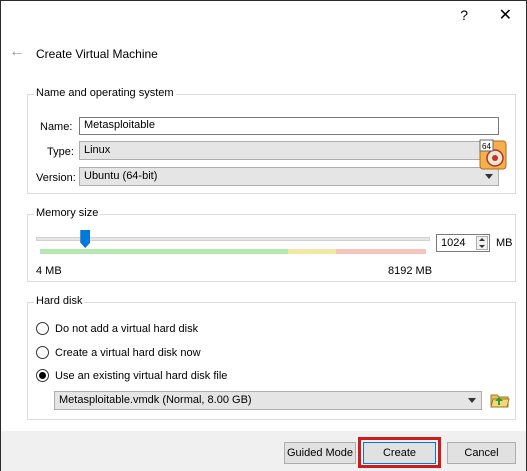 The width and height of the screenshot is (527, 471). What do you see at coordinates (500, 400) in the screenshot?
I see `folder-open-icon` at bounding box center [500, 400].